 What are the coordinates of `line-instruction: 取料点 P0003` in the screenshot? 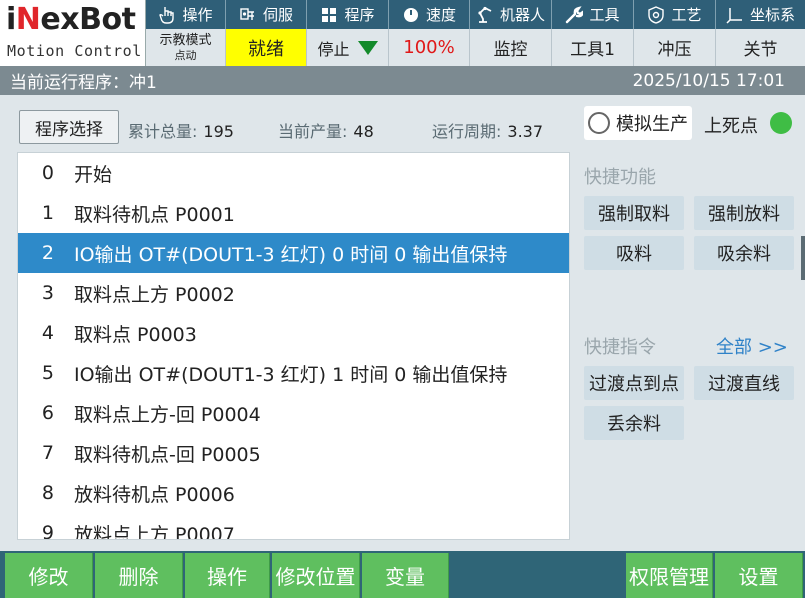 It's located at (135, 334).